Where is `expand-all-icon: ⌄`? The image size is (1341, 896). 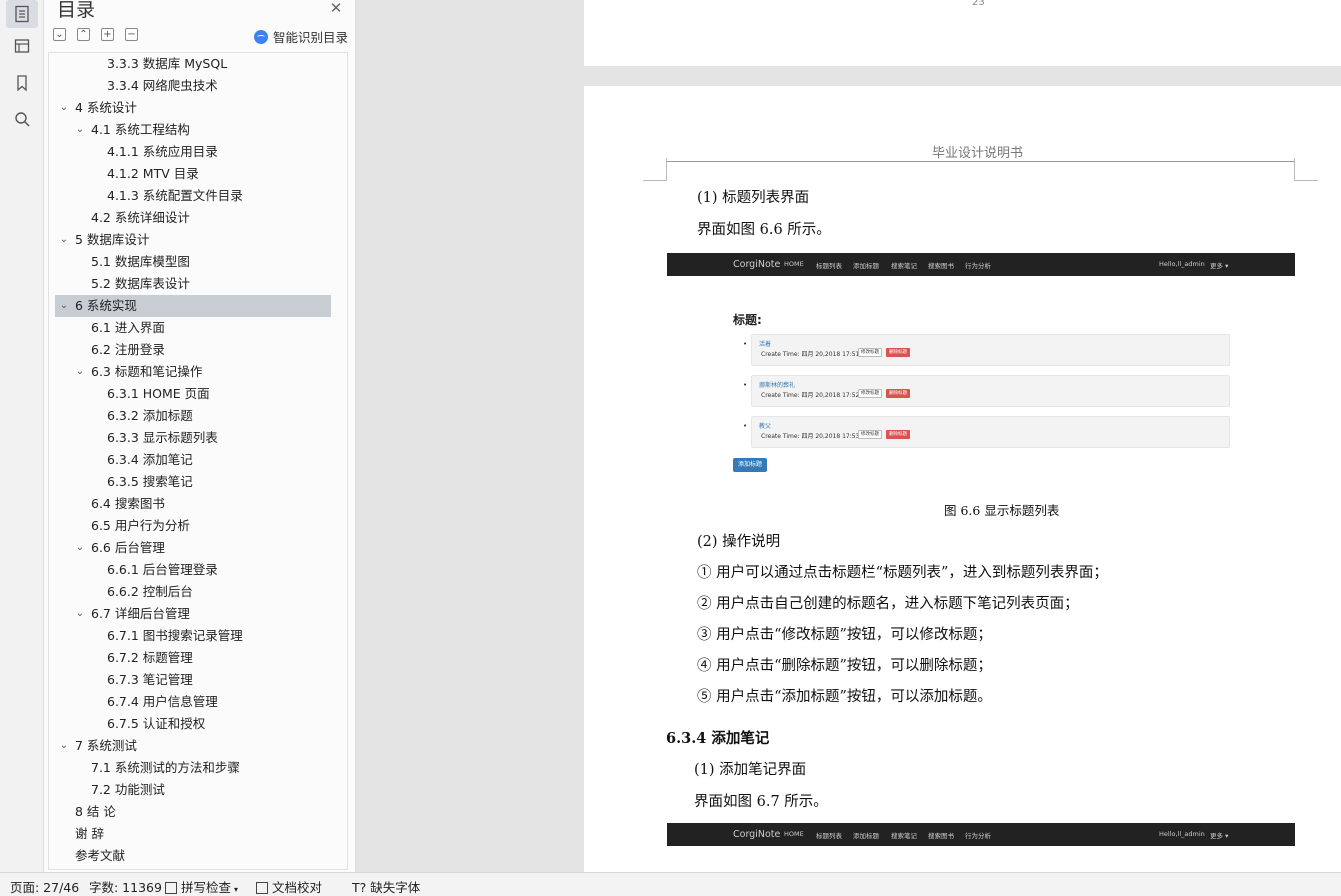
expand-all-icon: ⌄ is located at coordinates (59, 34).